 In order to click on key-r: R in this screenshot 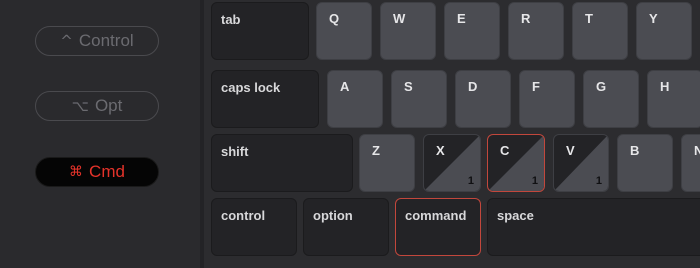, I will do `click(536, 31)`.